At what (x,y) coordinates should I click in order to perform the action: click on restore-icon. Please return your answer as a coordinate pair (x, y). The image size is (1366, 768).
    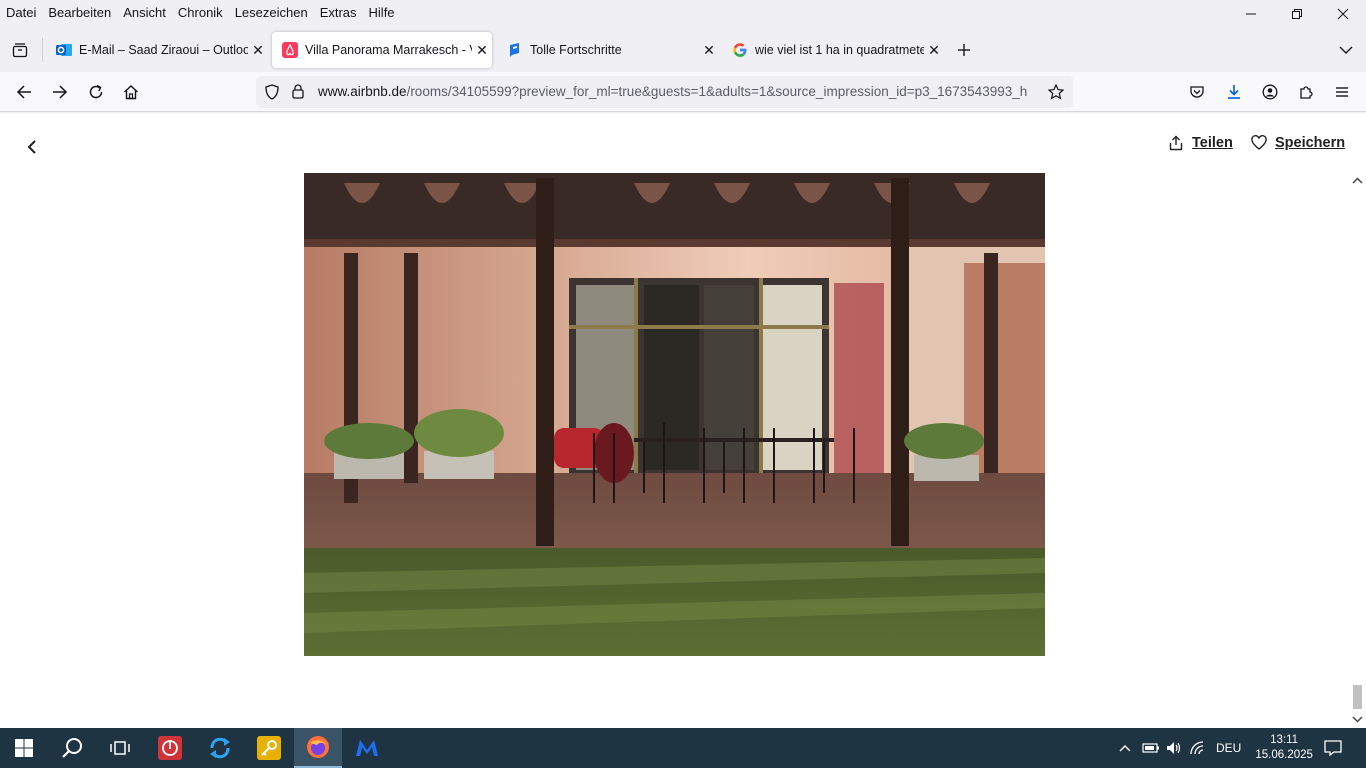
    Looking at the image, I should click on (1297, 14).